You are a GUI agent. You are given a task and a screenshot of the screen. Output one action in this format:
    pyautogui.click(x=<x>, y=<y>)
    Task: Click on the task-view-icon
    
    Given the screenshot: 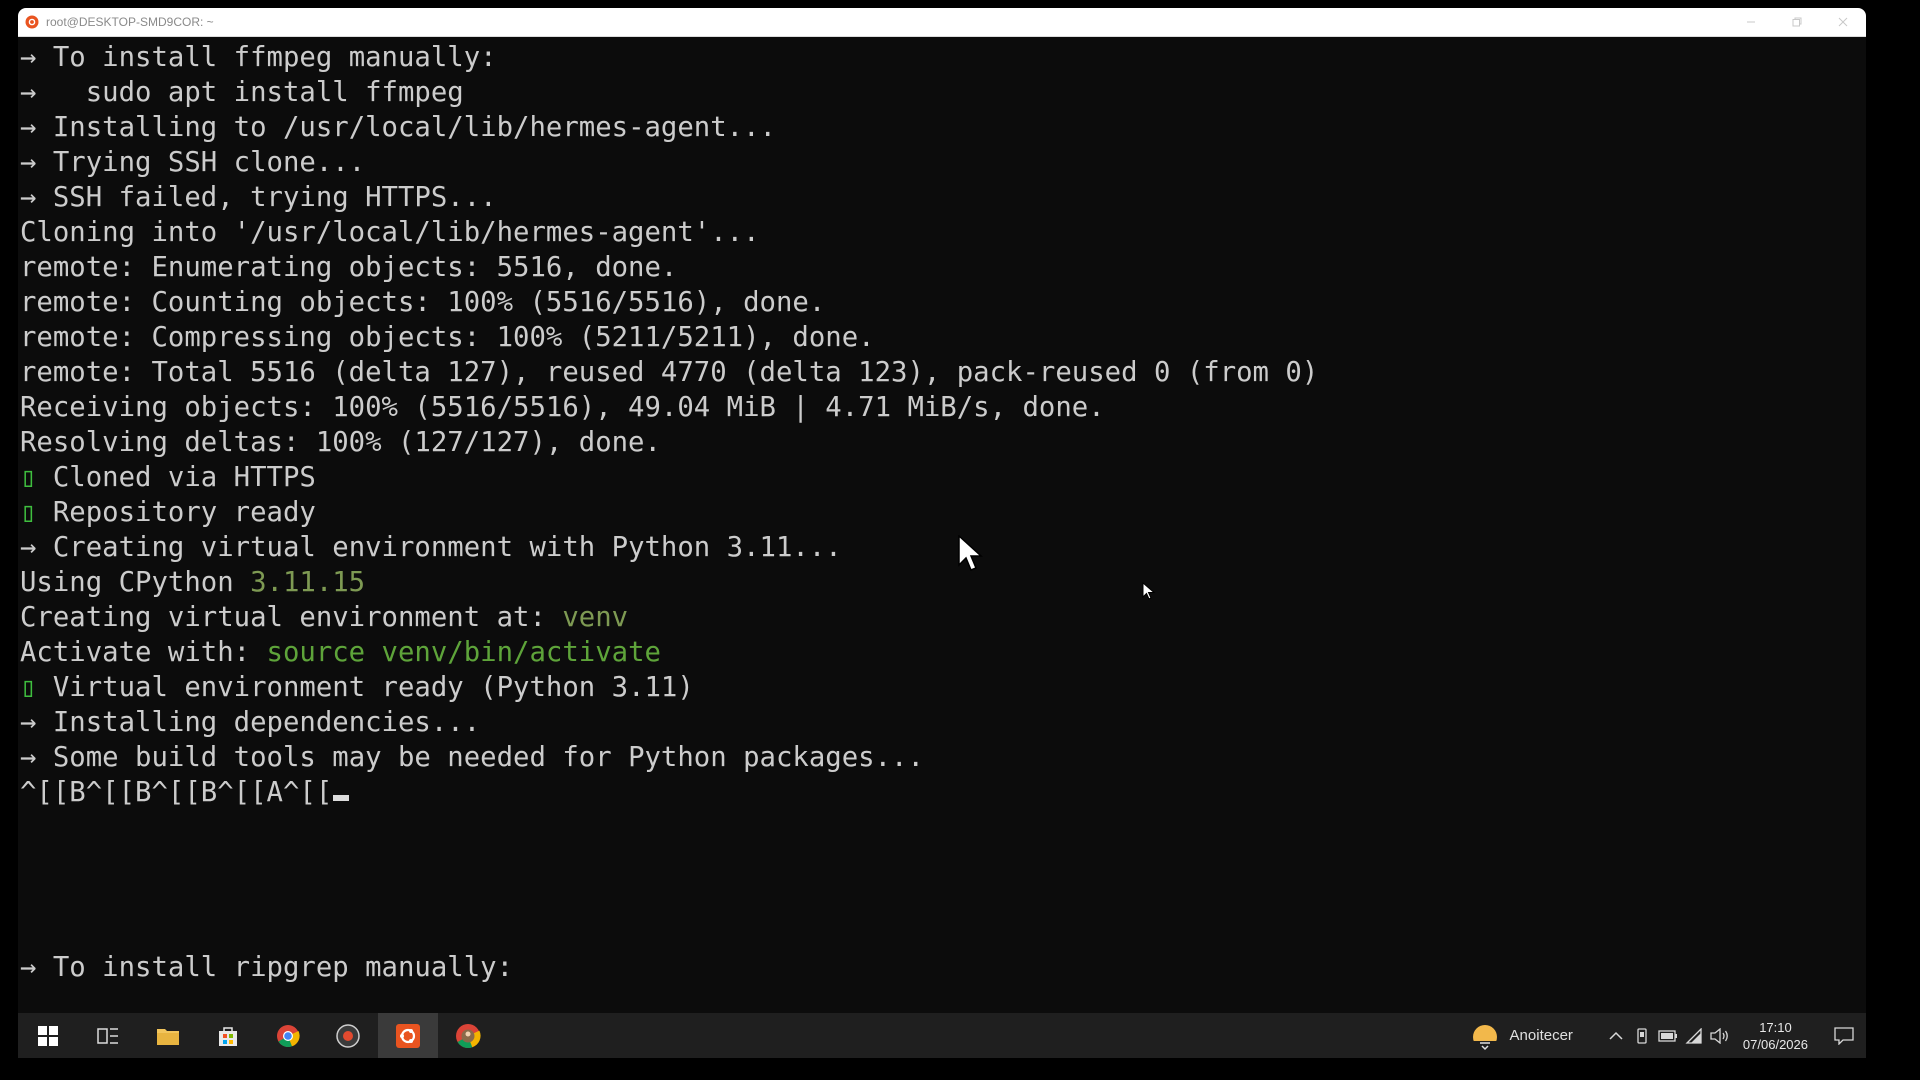 What is the action you would take?
    pyautogui.click(x=107, y=1035)
    